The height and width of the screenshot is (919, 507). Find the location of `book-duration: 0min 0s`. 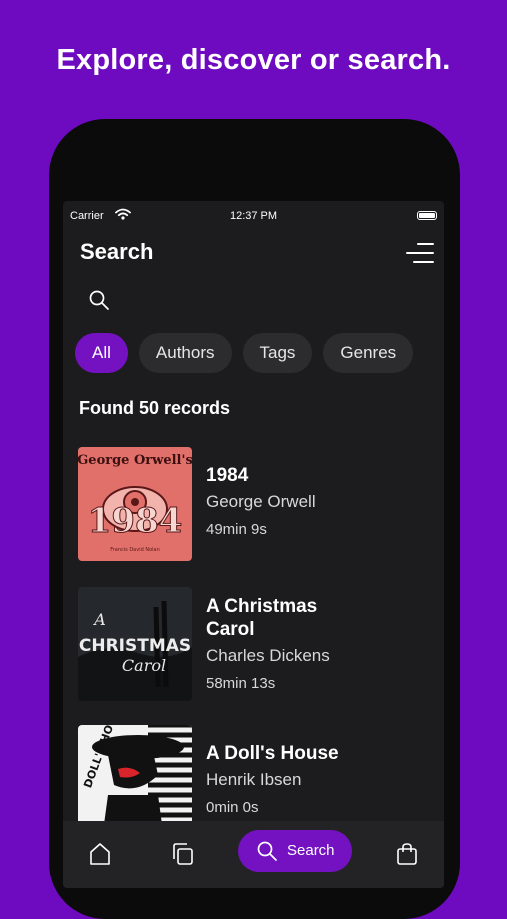

book-duration: 0min 0s is located at coordinates (232, 807).